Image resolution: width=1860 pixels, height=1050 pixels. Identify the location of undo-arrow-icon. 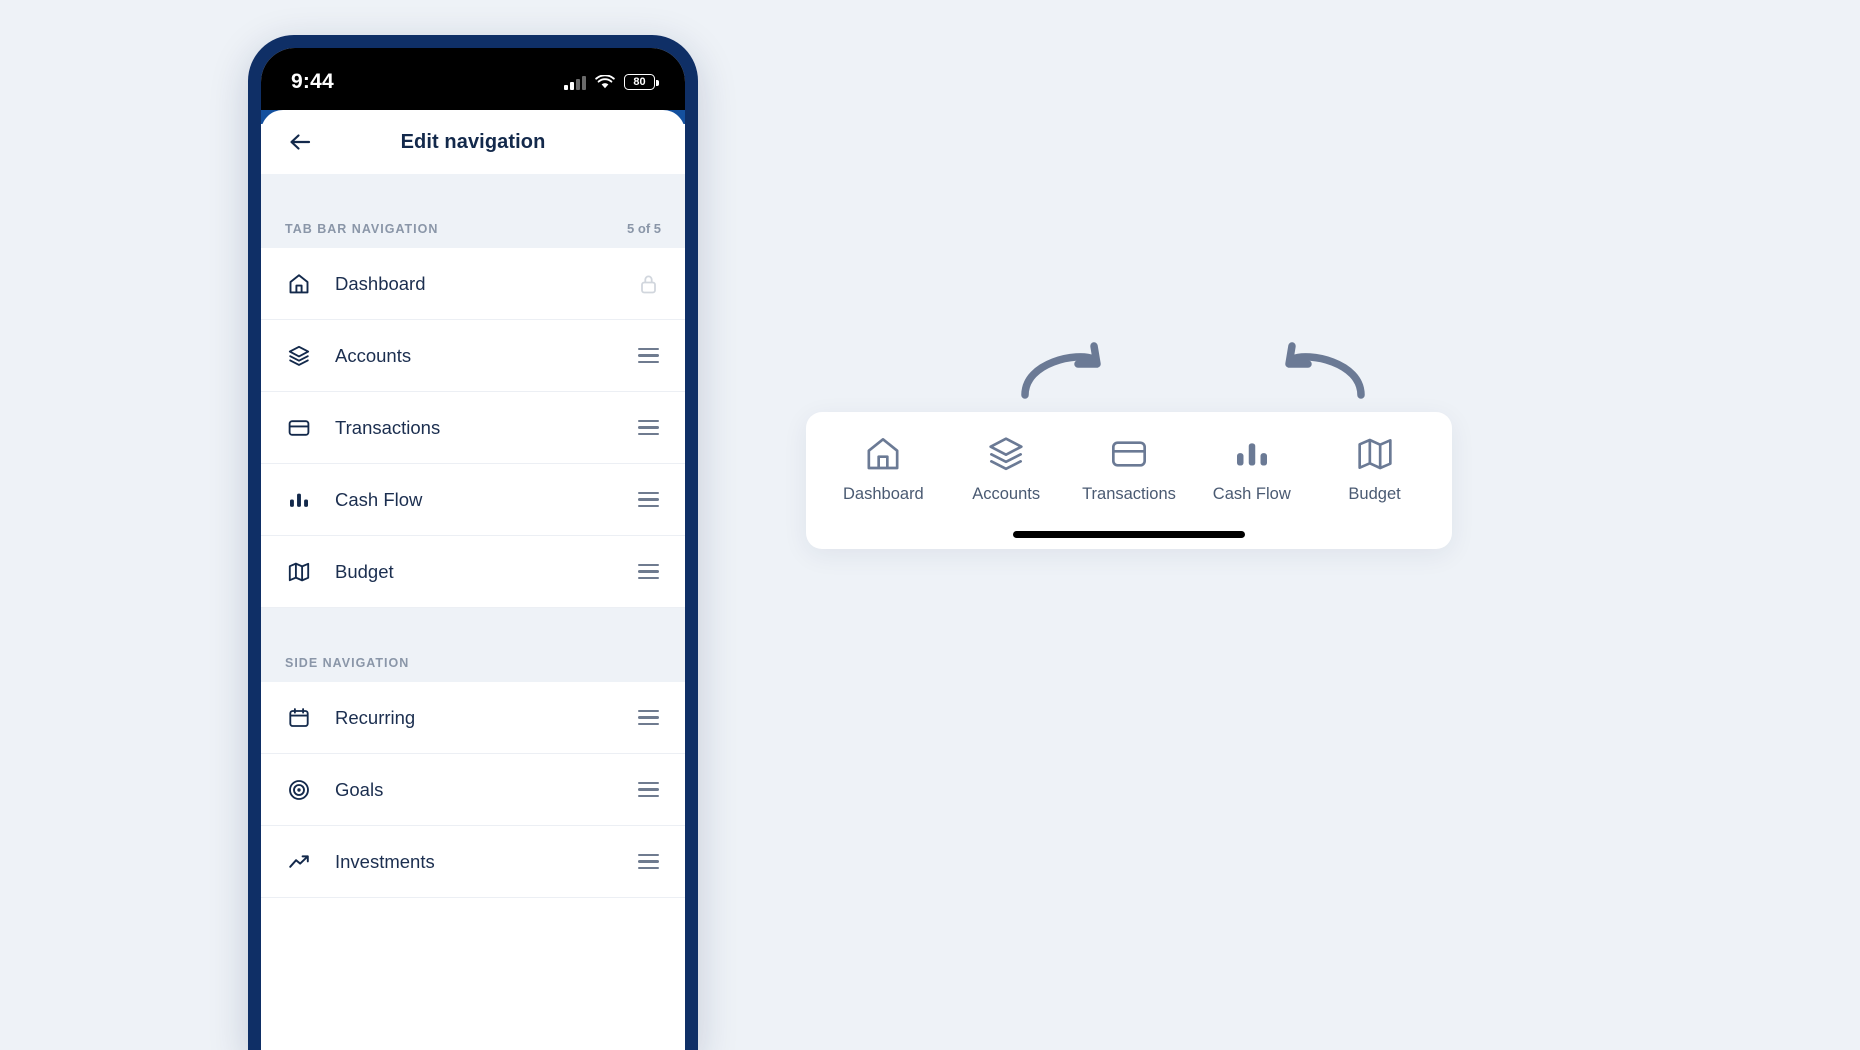
(1324, 371).